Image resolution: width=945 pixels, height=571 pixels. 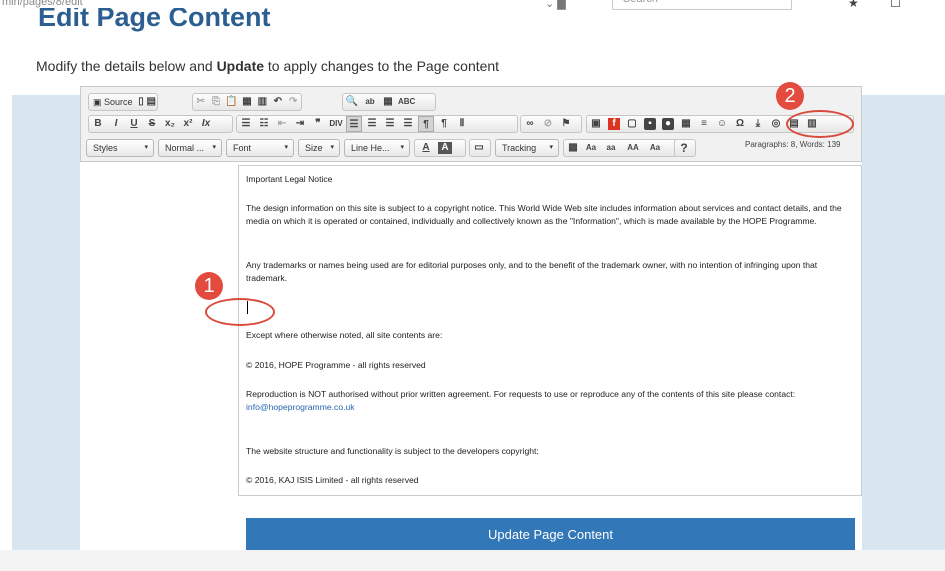 What do you see at coordinates (120, 148) in the screenshot?
I see `styles-combo: Styles ▾` at bounding box center [120, 148].